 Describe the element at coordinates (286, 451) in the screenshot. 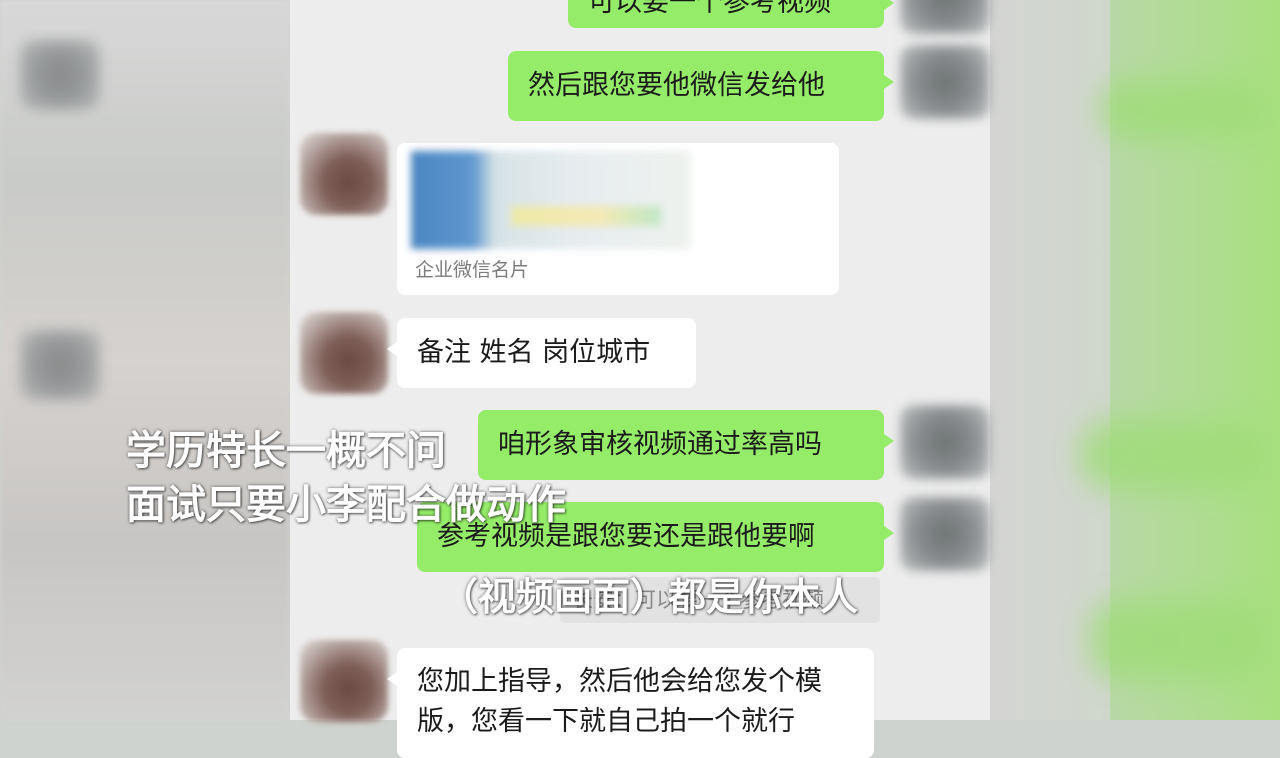

I see `video-caption-line: 学历特长一概不问` at that location.